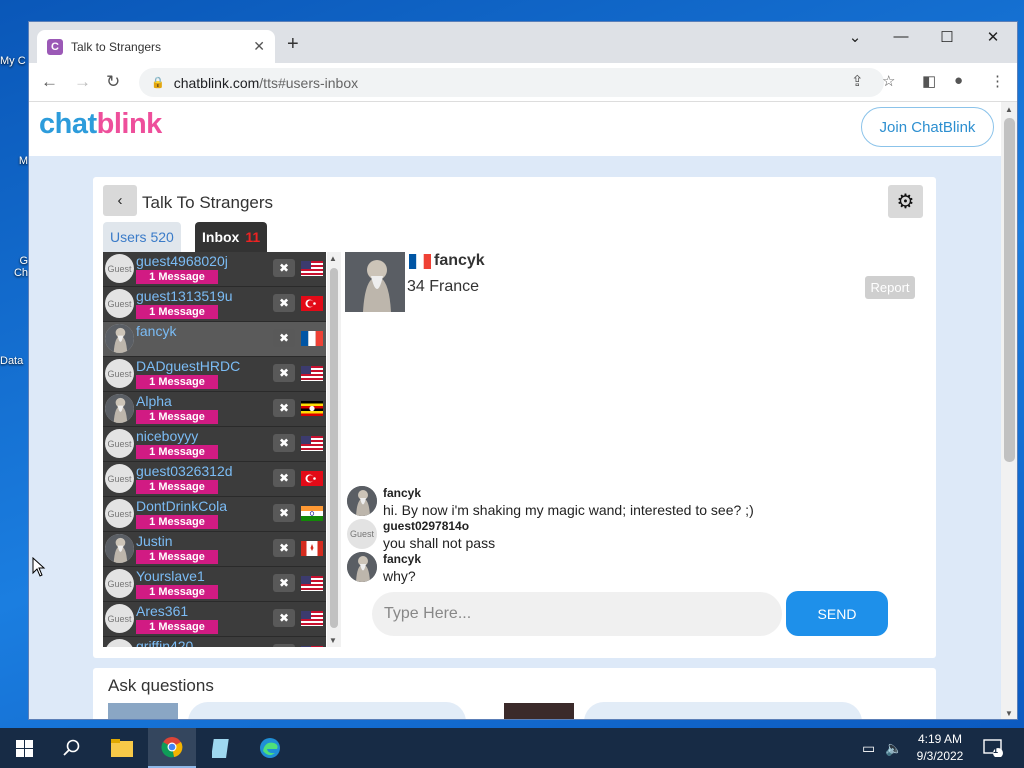 This screenshot has height=768, width=1024. I want to click on back-chevron-button: ‹, so click(120, 200).